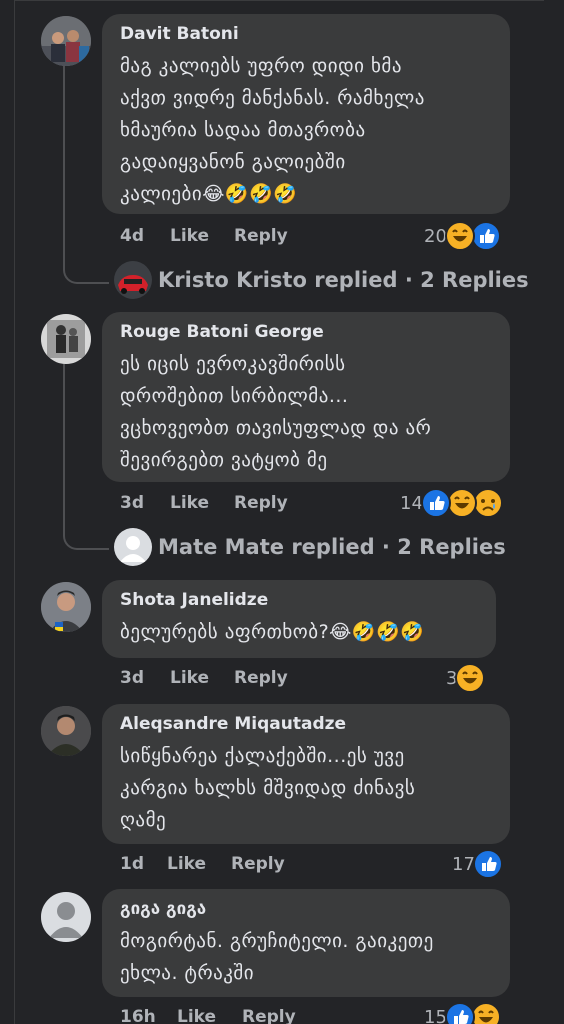  I want to click on comment-line: ღამე, so click(143, 820).